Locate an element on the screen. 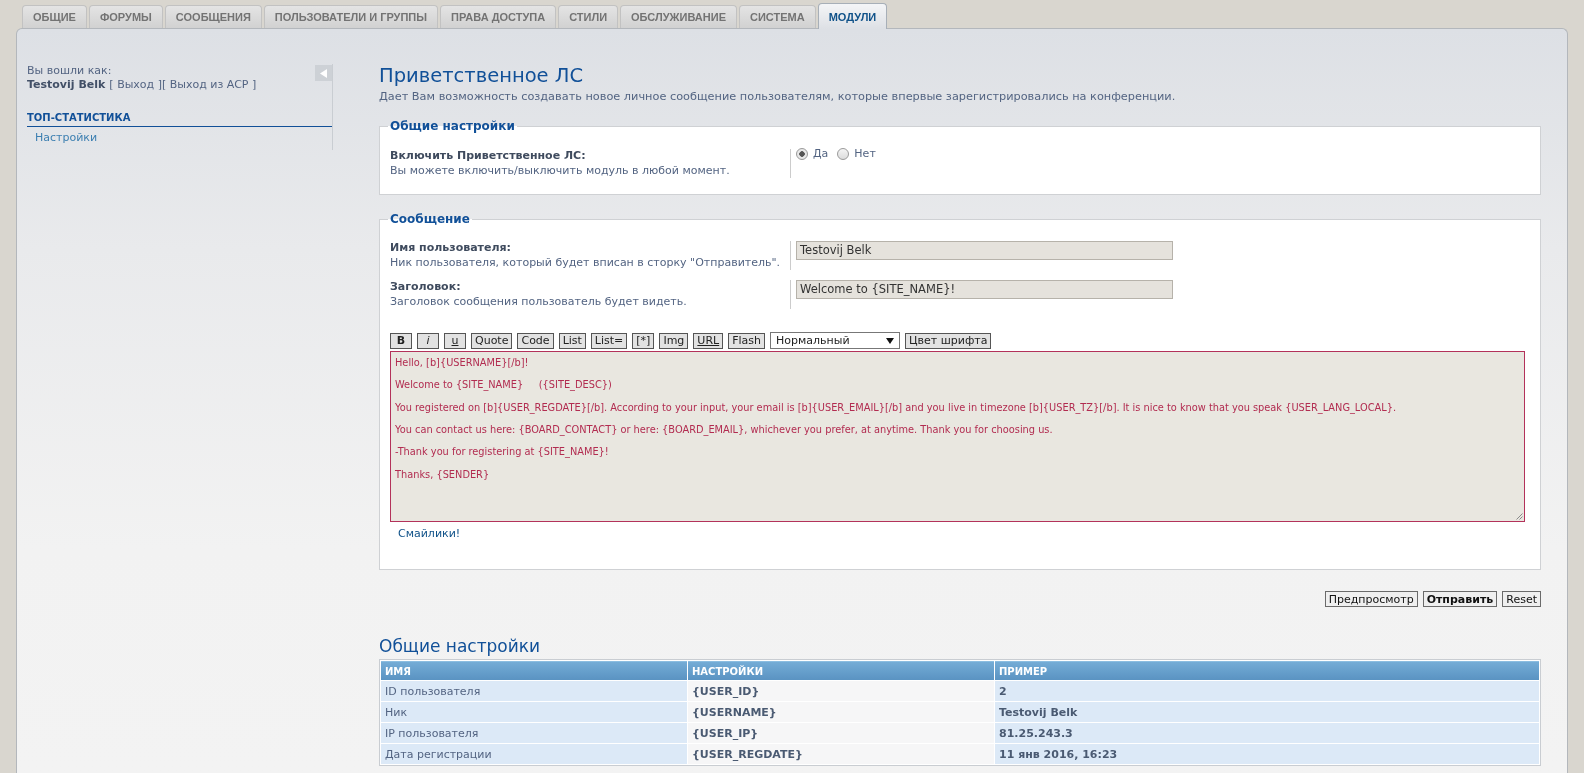 Image resolution: width=1584 pixels, height=773 pixels. left-triangle-icon is located at coordinates (323, 73).